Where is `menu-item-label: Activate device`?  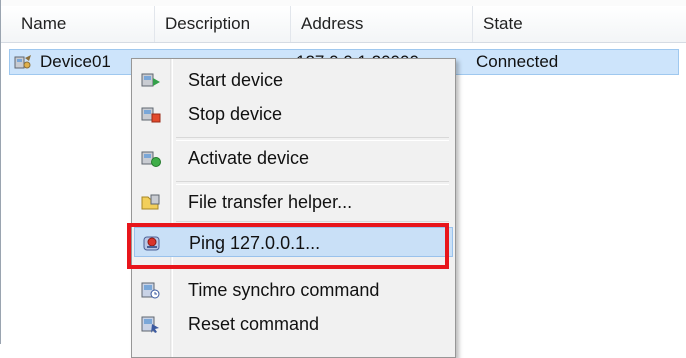
menu-item-label: Activate device is located at coordinates (249, 158).